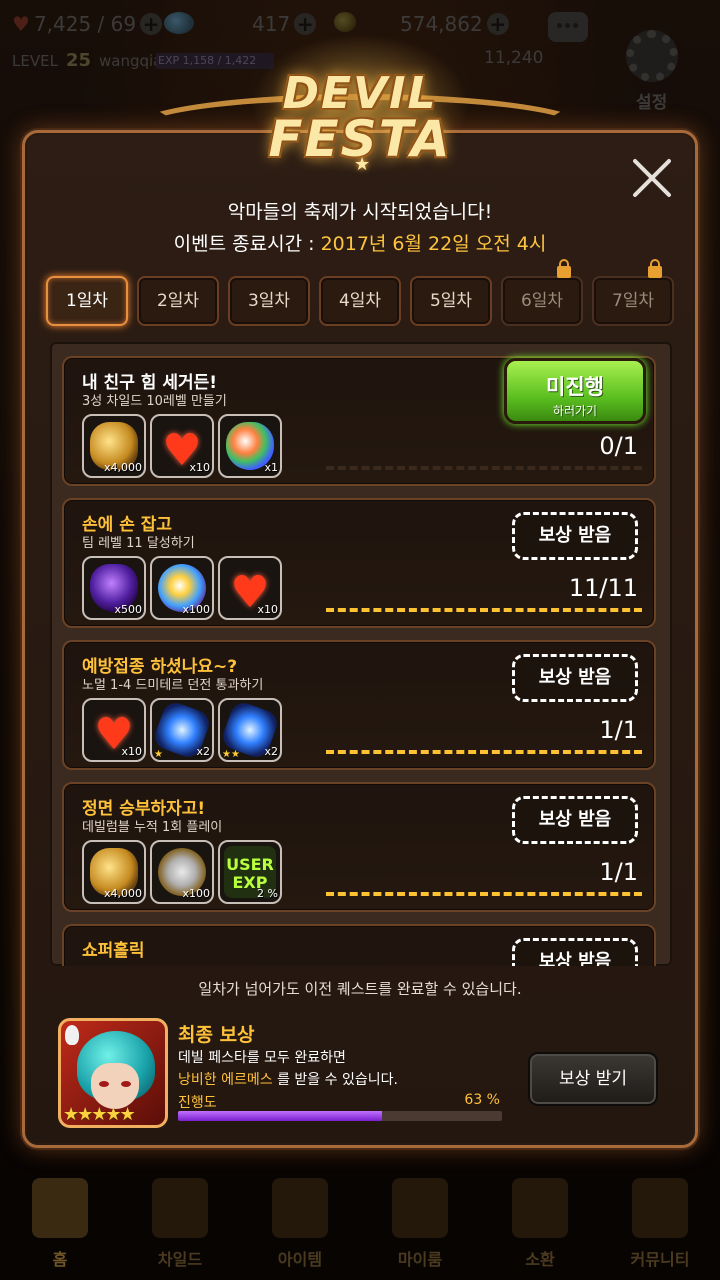  Describe the element at coordinates (362, 164) in the screenshot. I see `star-icon: ★` at that location.